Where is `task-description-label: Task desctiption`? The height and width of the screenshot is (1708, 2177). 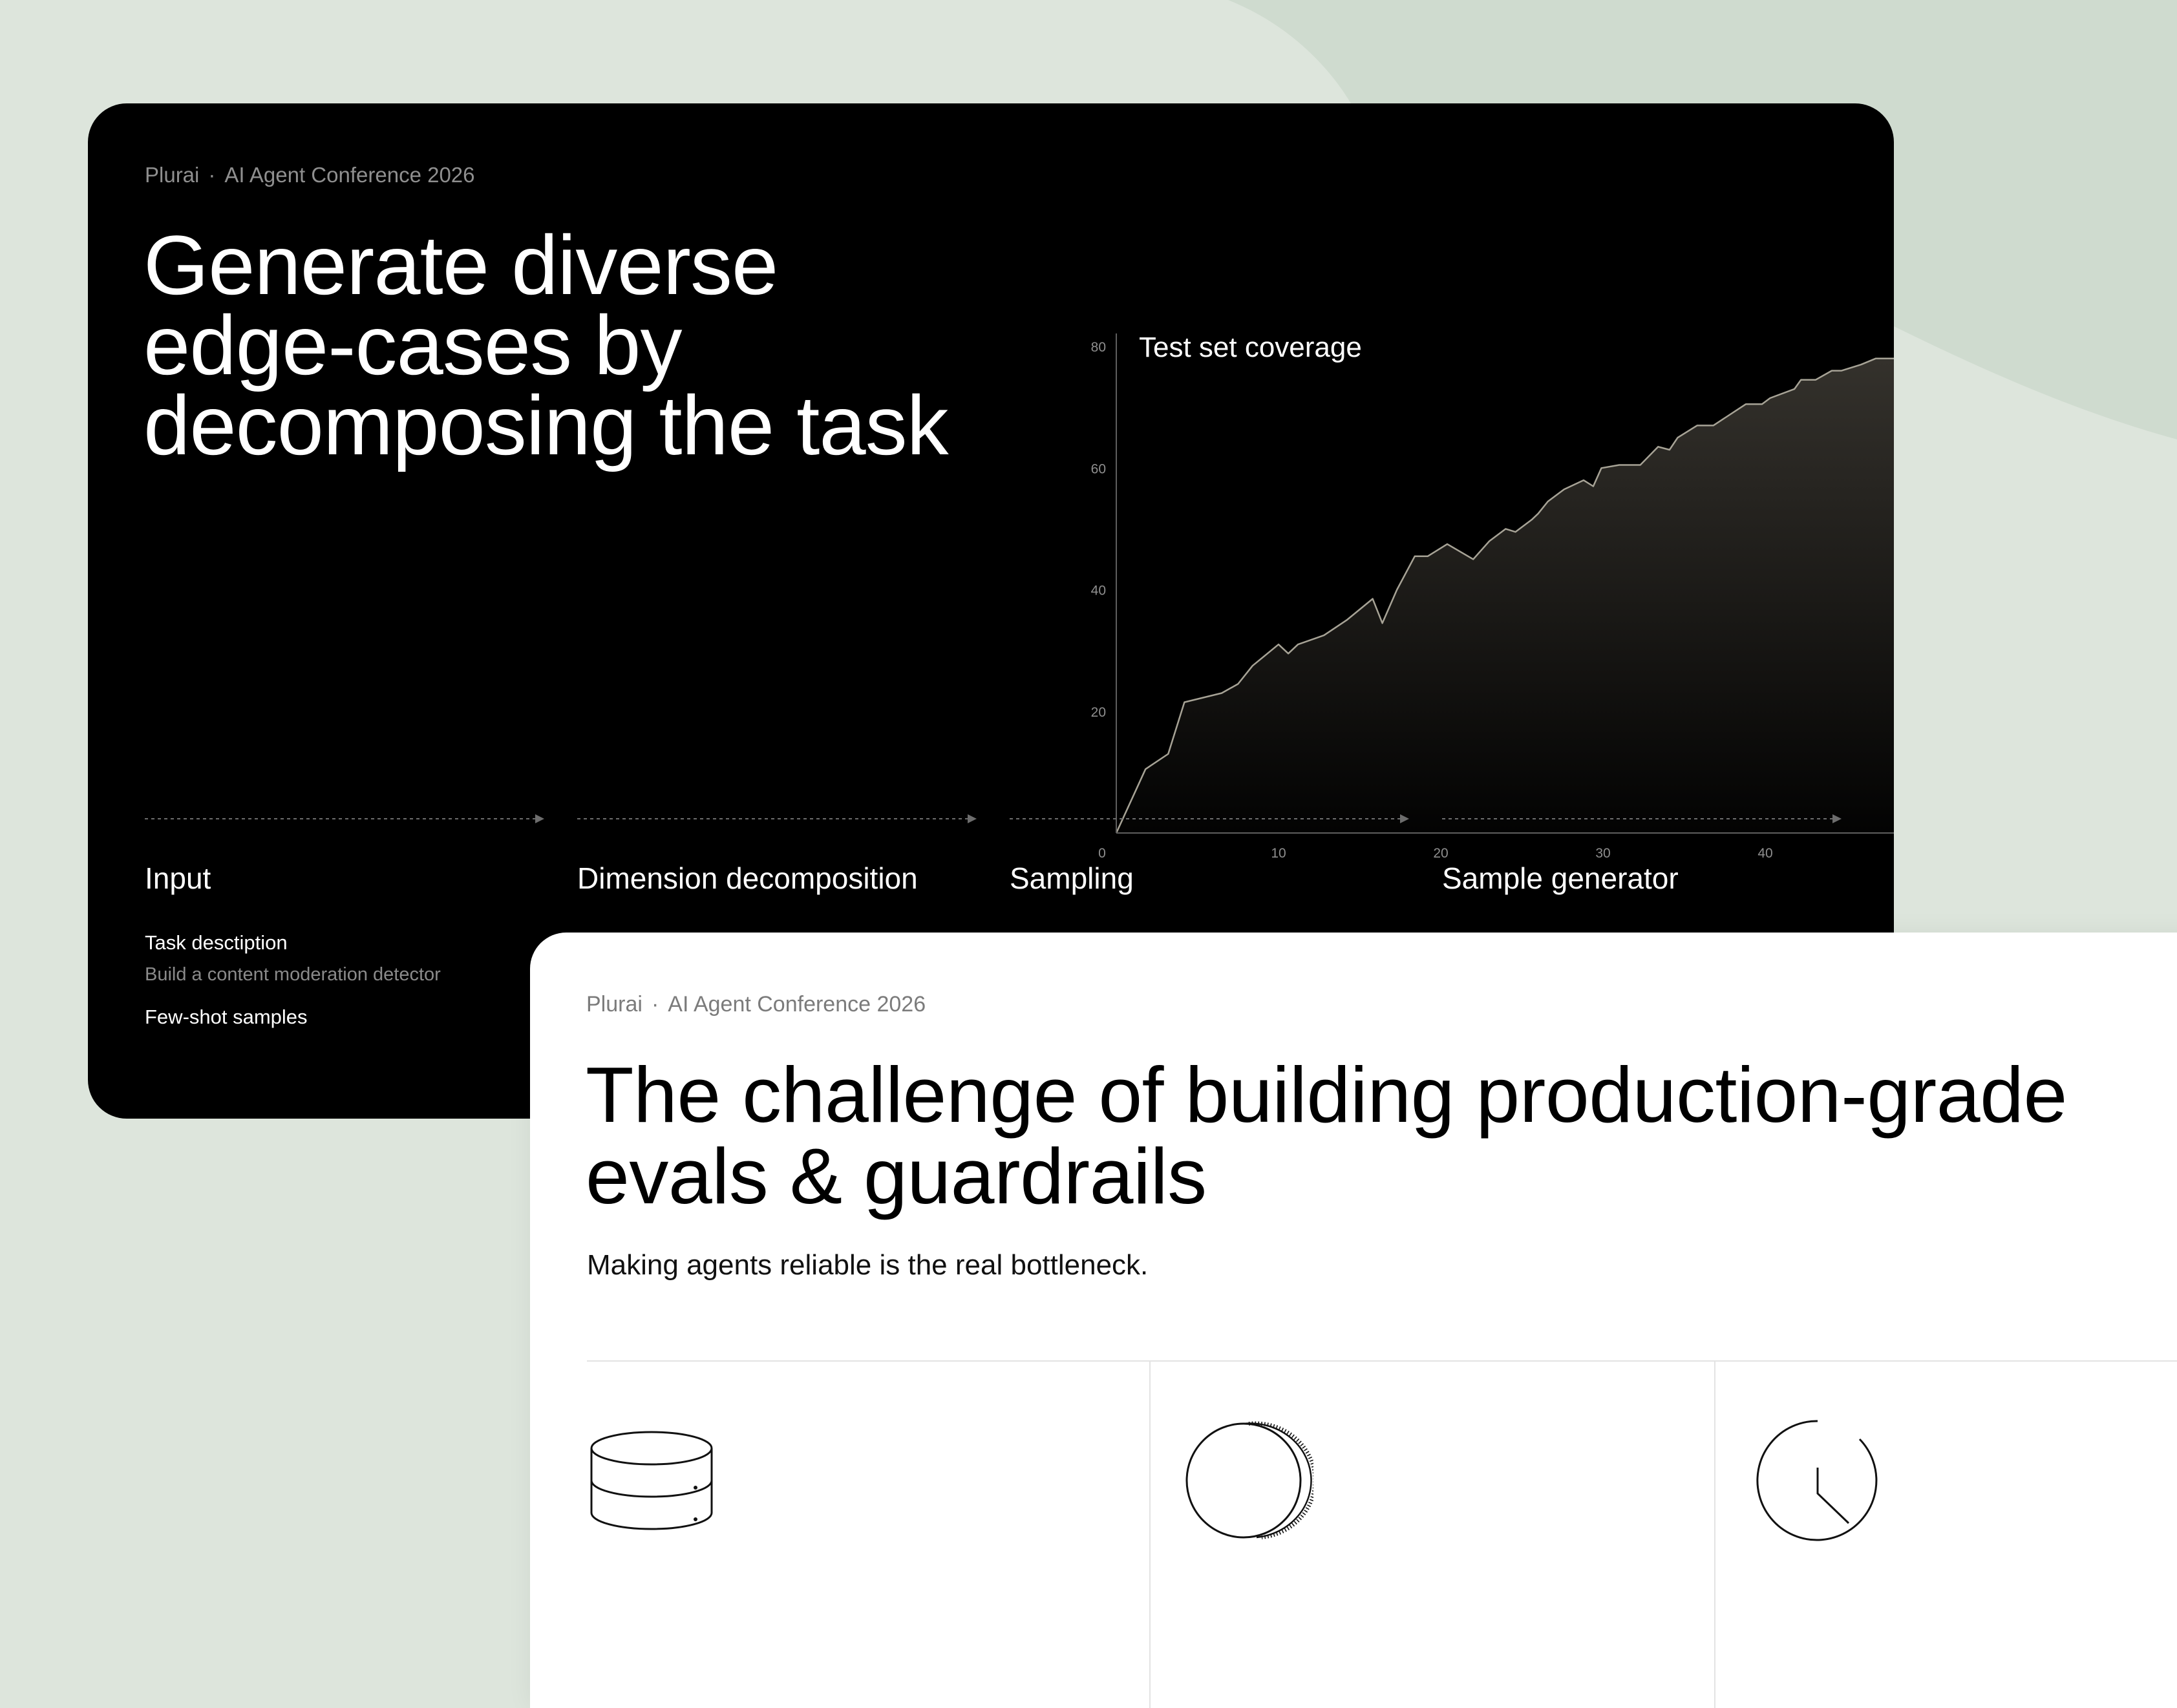
task-description-label: Task desctiption is located at coordinates (216, 942).